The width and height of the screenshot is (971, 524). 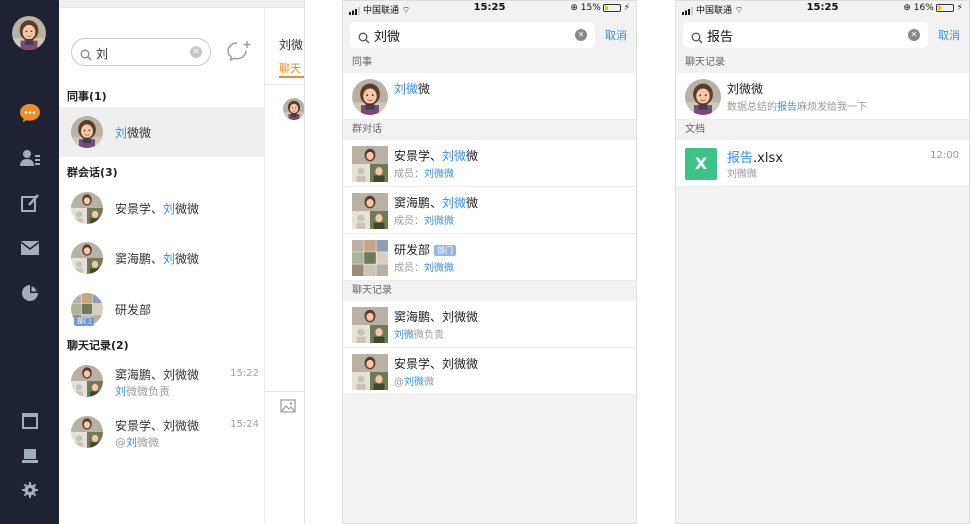 I want to click on contacts-icon, so click(x=30, y=158).